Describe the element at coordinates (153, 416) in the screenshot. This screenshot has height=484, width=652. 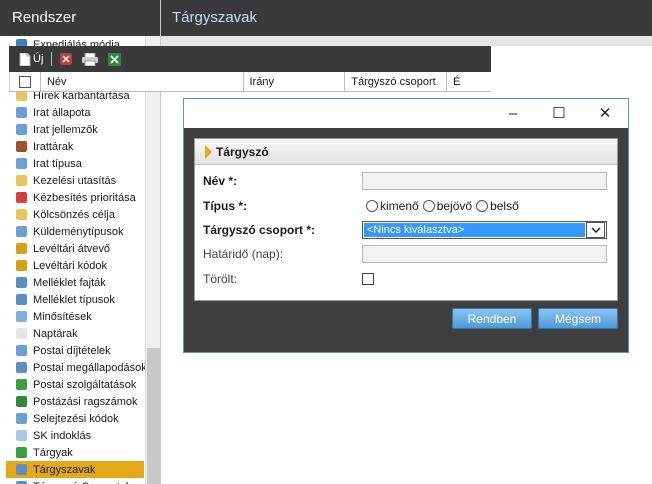
I see `scroll-thumb` at that location.